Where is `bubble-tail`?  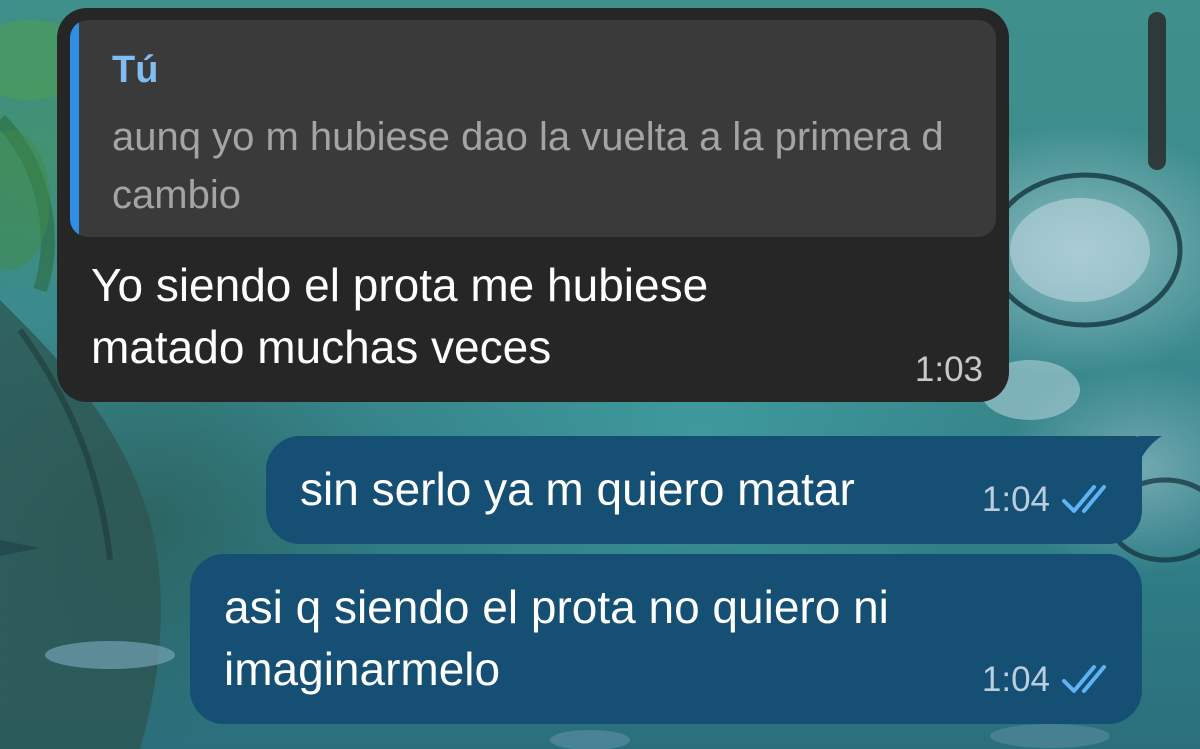 bubble-tail is located at coordinates (1150, 450).